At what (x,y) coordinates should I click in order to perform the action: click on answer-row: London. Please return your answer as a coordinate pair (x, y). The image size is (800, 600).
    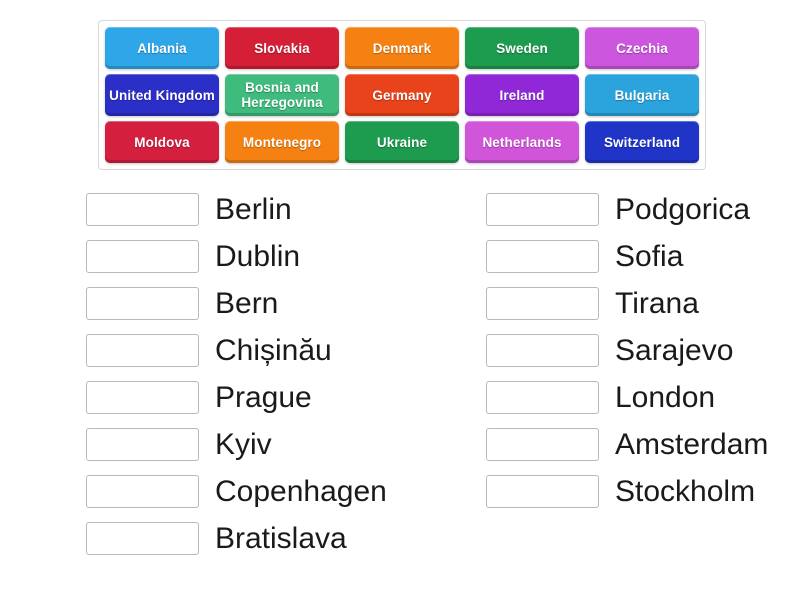
    Looking at the image, I should click on (643, 397).